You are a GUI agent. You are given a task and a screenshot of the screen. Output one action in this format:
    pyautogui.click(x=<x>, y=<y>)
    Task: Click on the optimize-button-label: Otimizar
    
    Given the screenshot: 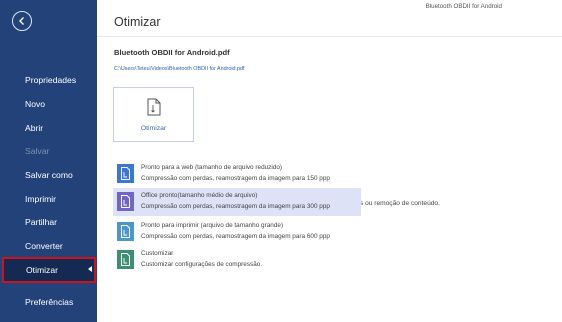 What is the action you would take?
    pyautogui.click(x=153, y=128)
    